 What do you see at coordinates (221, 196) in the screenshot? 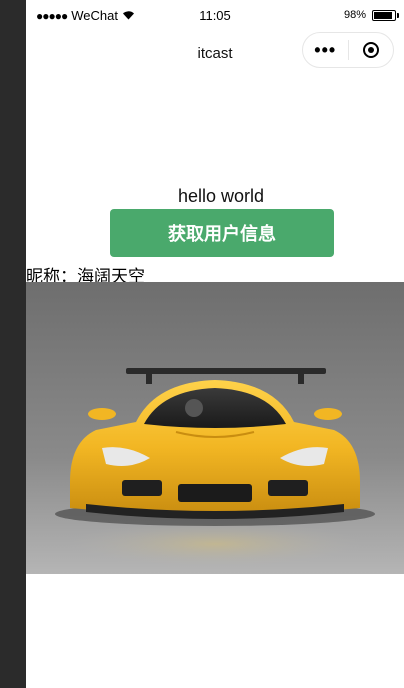
I see `greeting-text: hello world` at bounding box center [221, 196].